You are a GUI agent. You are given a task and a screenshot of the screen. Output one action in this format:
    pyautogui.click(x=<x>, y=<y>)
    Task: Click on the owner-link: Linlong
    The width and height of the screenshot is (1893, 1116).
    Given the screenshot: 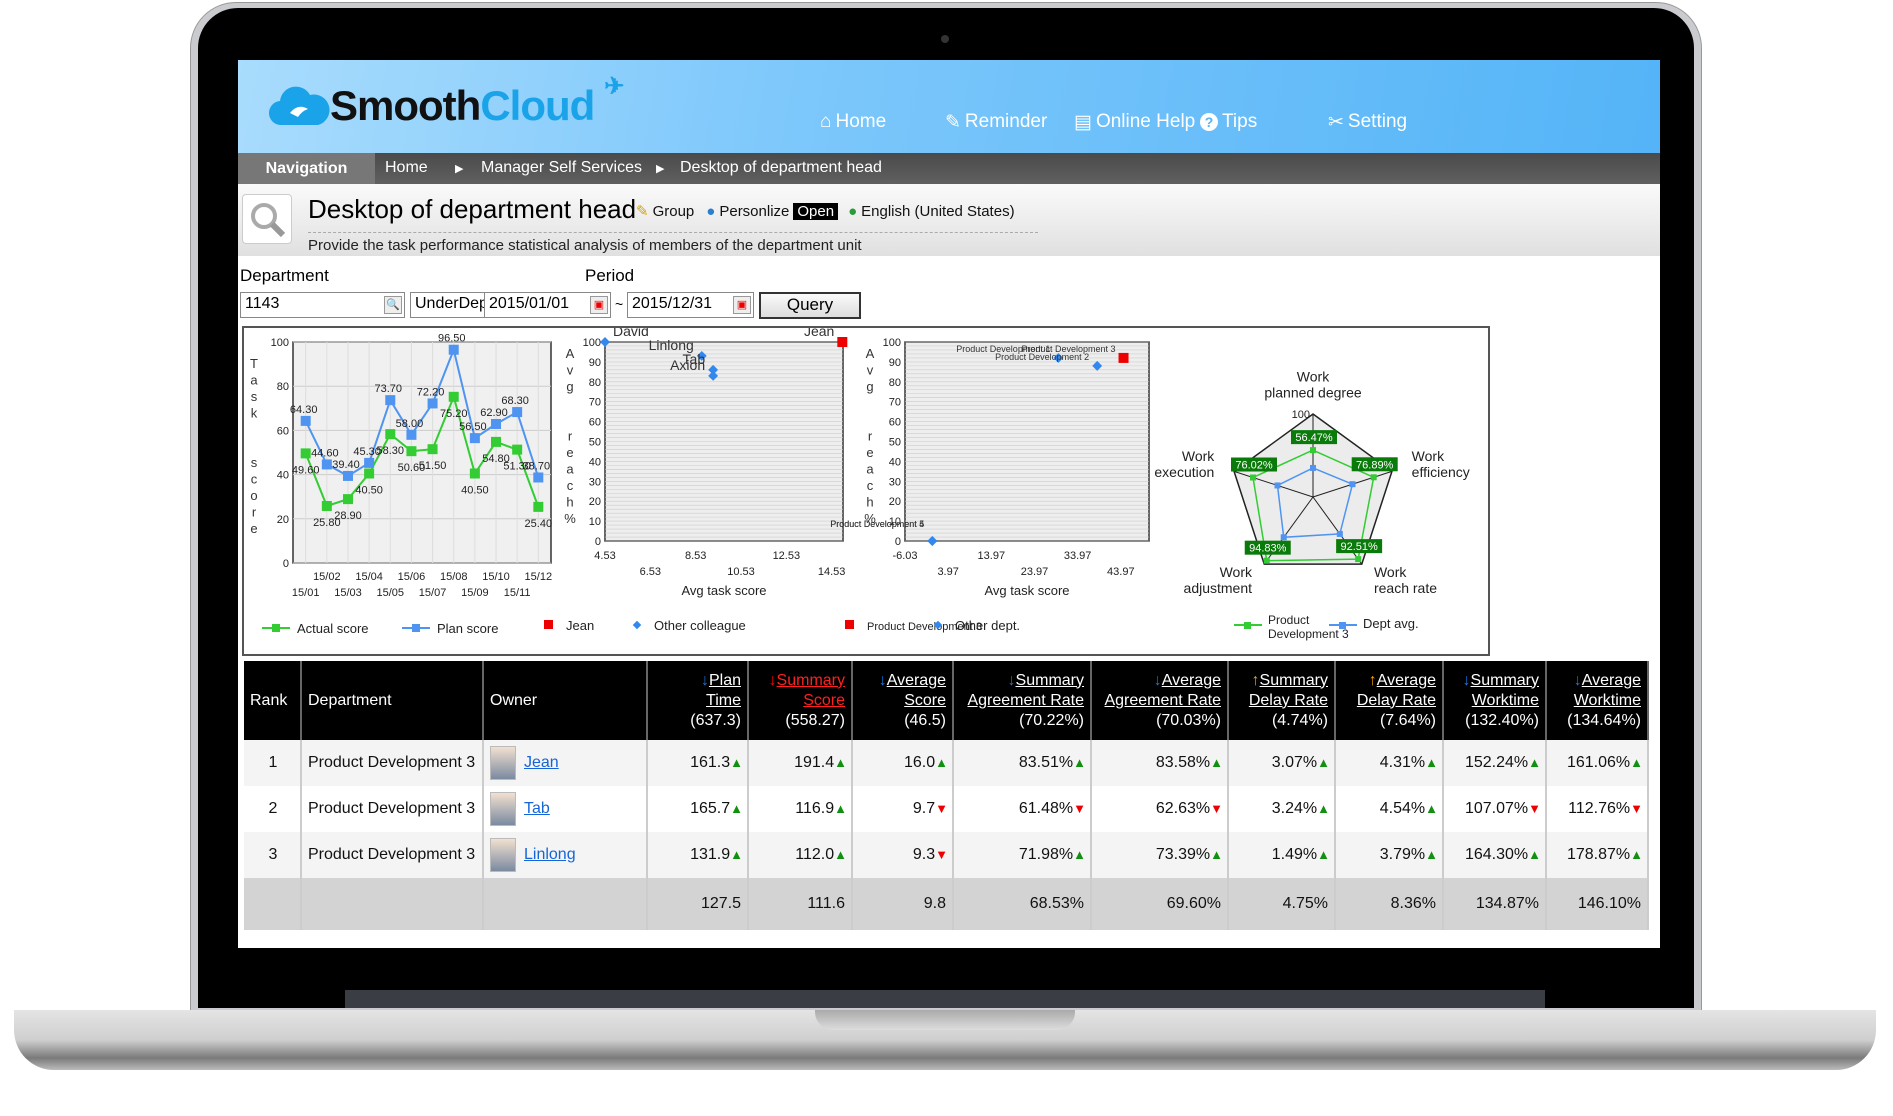 What is the action you would take?
    pyautogui.click(x=550, y=855)
    